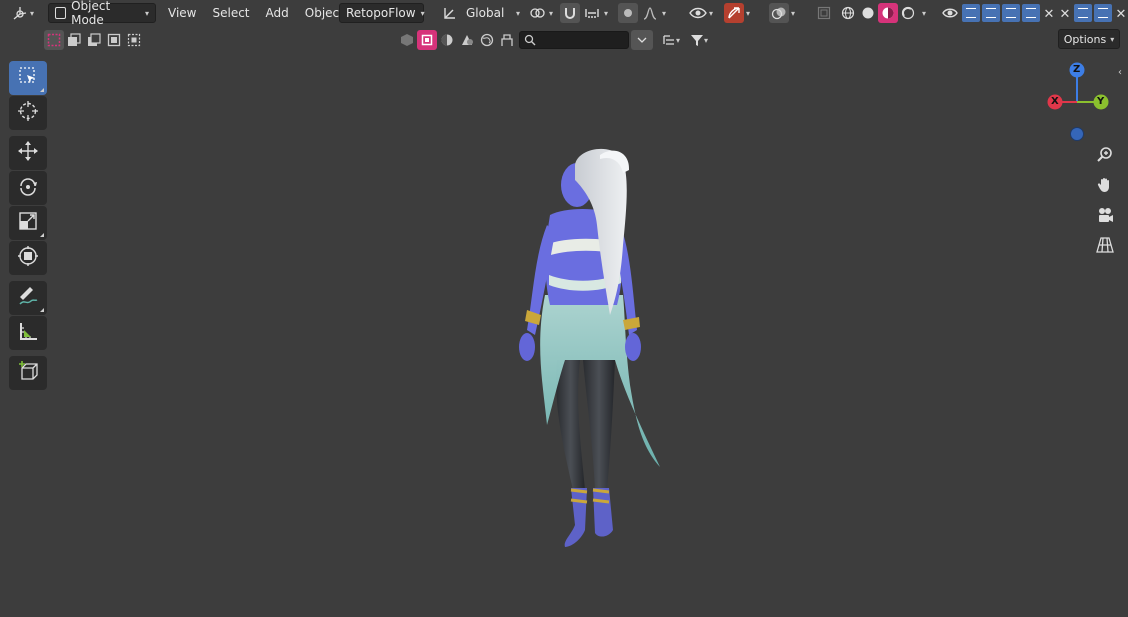 This screenshot has width=1128, height=617. I want to click on collapse-toggle-icon, so click(642, 40).